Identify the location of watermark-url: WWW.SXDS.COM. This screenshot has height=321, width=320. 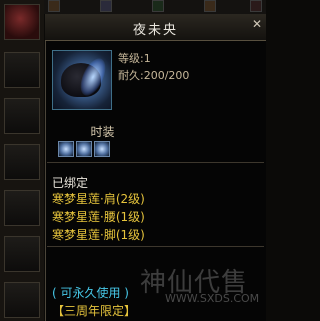
(212, 298).